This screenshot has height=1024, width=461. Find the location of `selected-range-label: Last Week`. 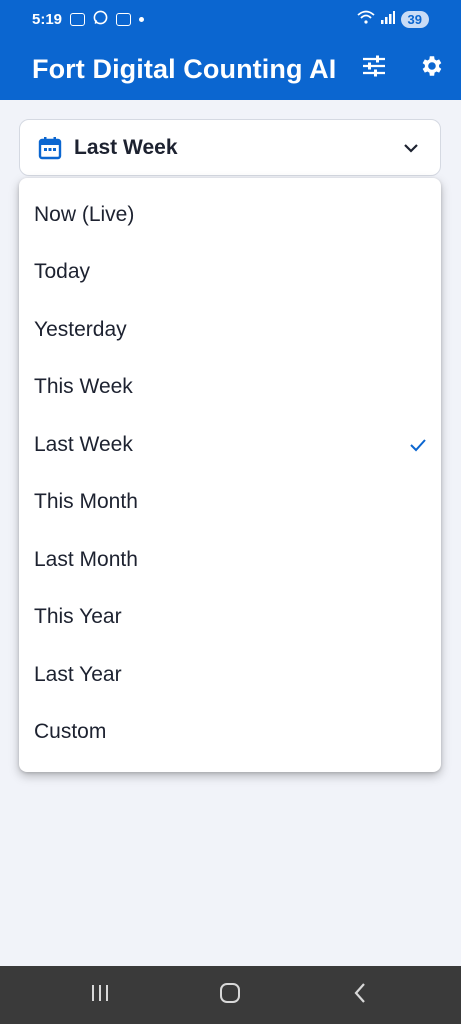

selected-range-label: Last Week is located at coordinates (126, 147).